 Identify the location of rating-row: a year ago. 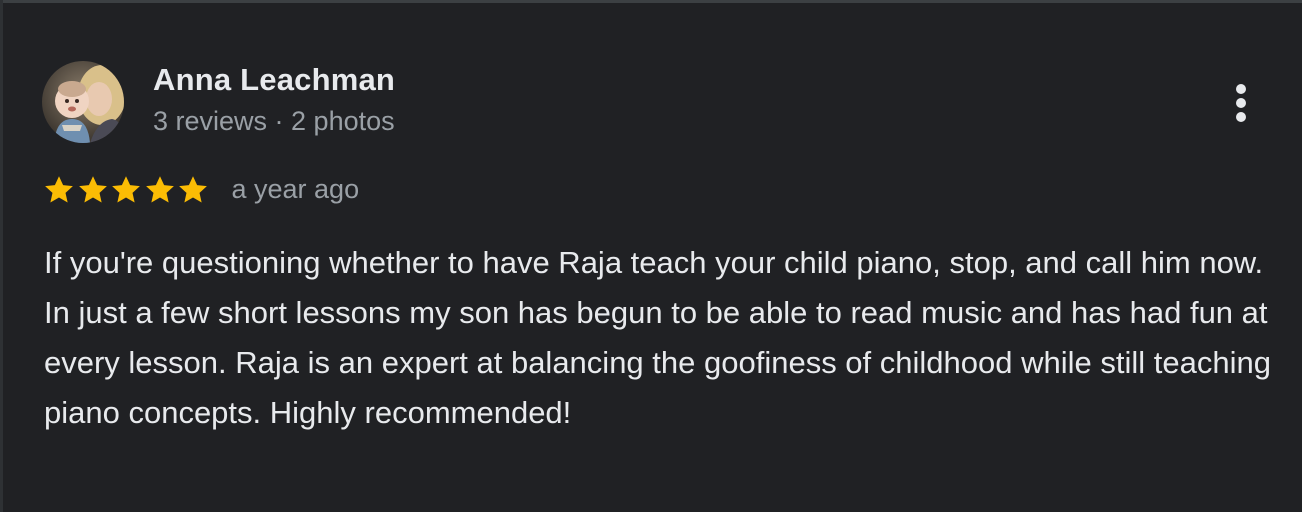
(200, 190).